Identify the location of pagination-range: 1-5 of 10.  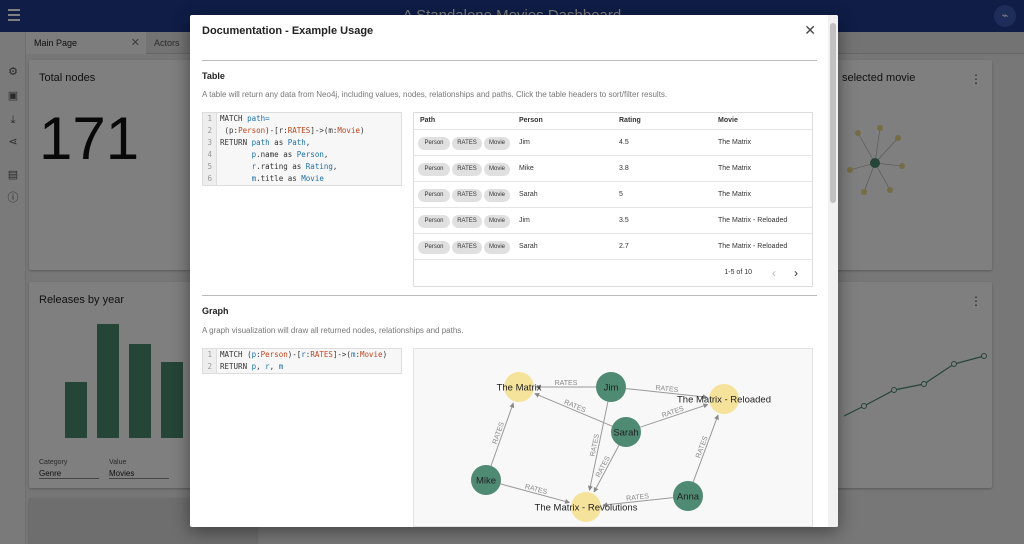
(738, 272).